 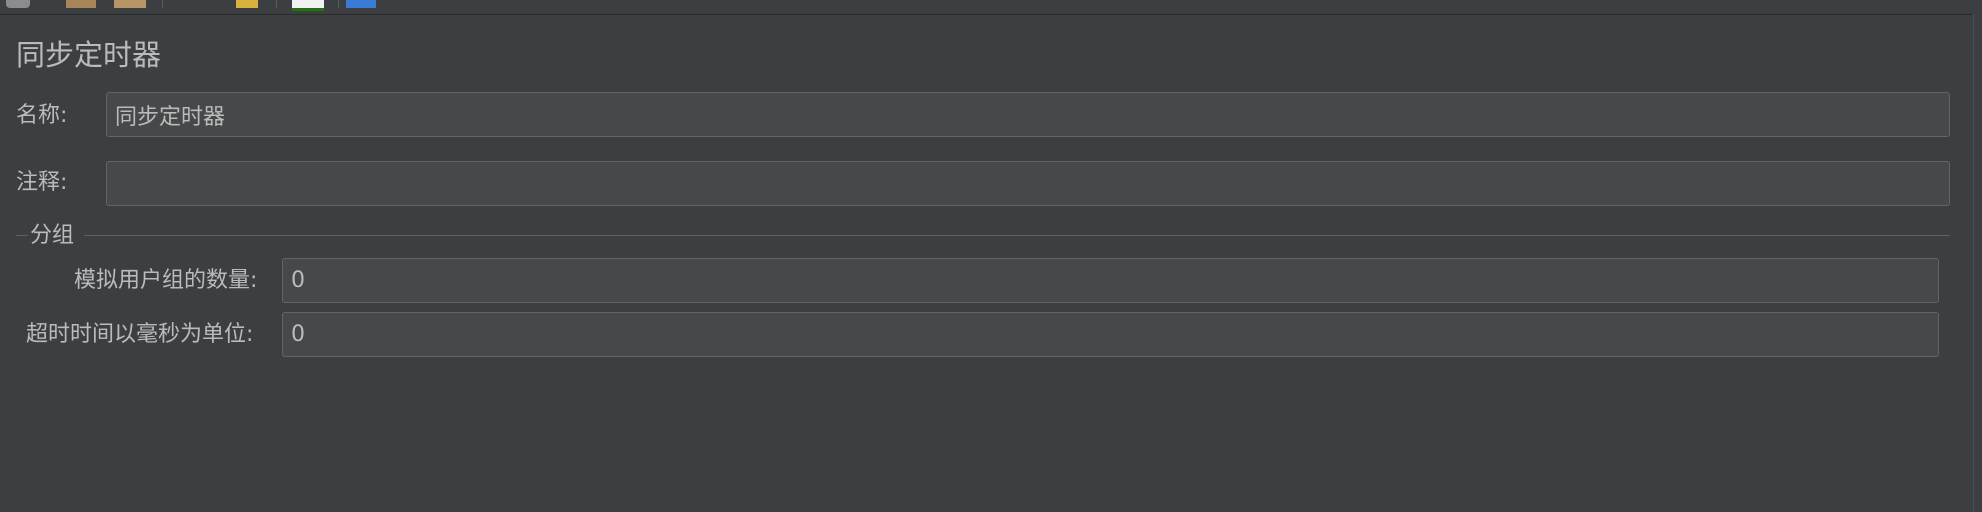 What do you see at coordinates (1028, 183) in the screenshot?
I see `comment-field` at bounding box center [1028, 183].